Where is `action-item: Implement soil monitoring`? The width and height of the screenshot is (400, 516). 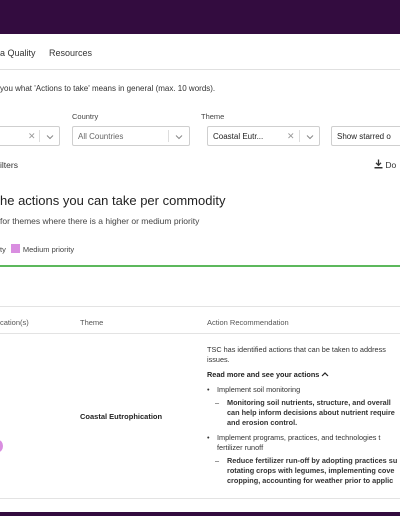 action-item: Implement soil monitoring is located at coordinates (303, 390).